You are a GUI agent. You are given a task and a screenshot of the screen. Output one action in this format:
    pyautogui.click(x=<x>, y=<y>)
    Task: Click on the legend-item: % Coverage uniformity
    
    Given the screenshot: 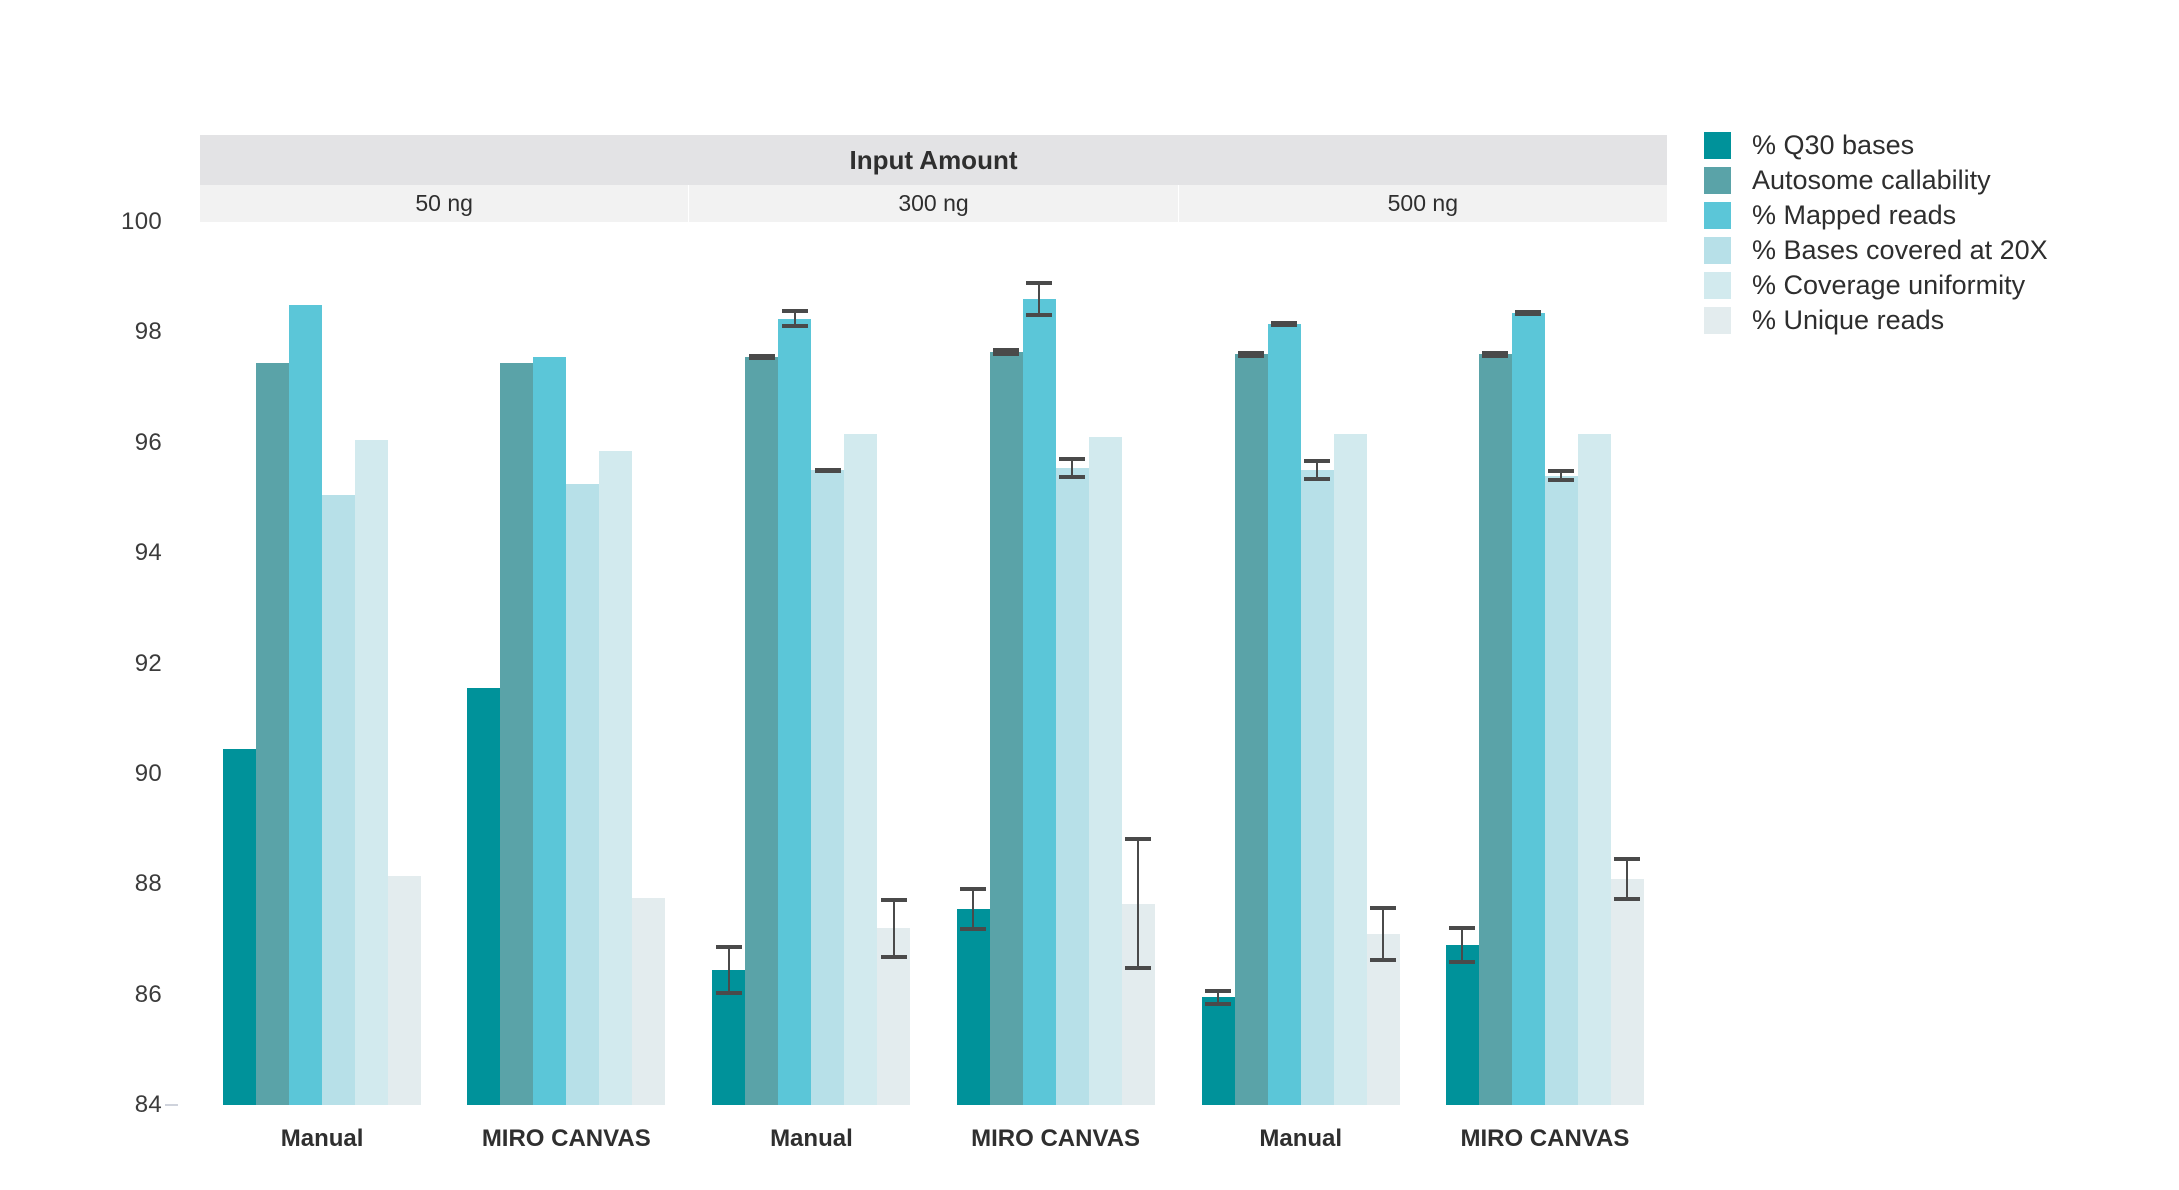 What is the action you would take?
    pyautogui.click(x=1919, y=285)
    